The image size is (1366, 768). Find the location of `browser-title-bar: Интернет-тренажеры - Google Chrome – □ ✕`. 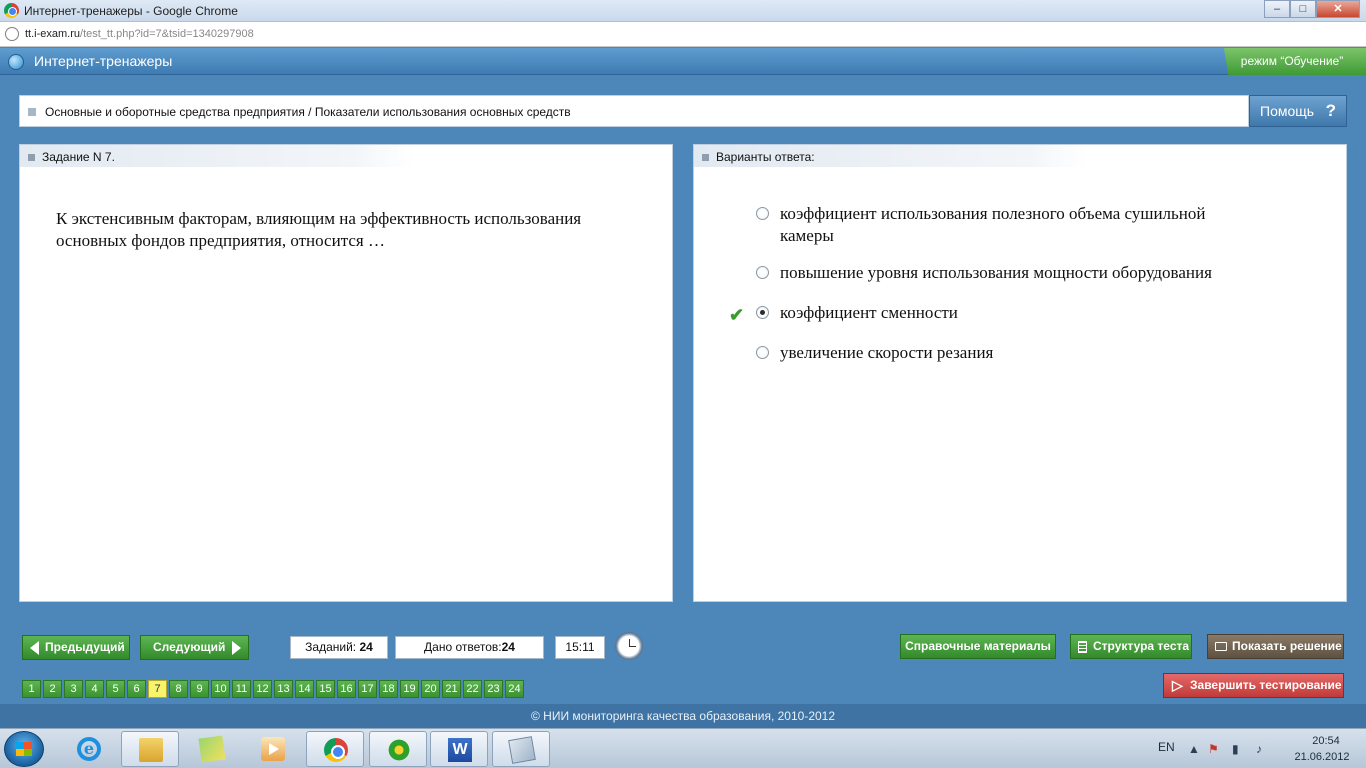

browser-title-bar: Интернет-тренажеры - Google Chrome – □ ✕ is located at coordinates (683, 11).